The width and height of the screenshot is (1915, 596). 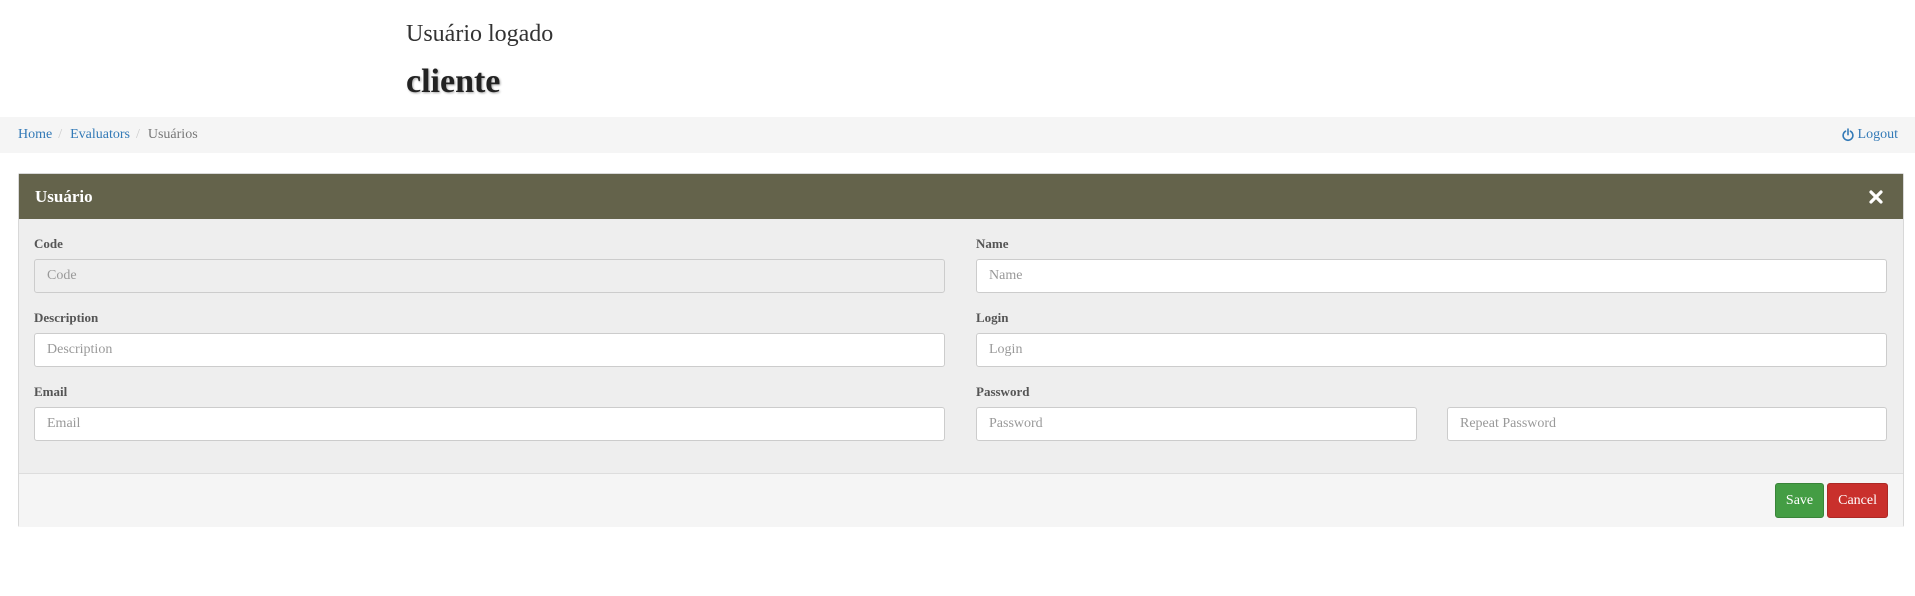 I want to click on email-input, so click(x=489, y=424).